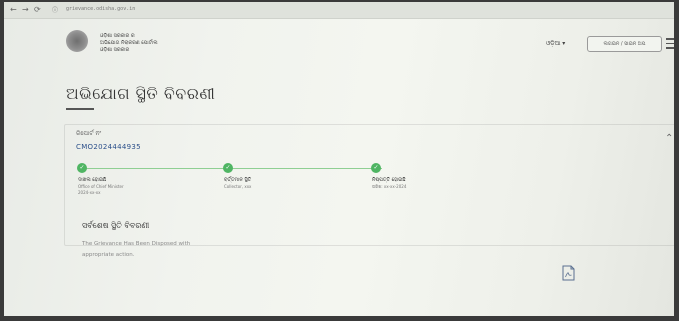 This screenshot has width=679, height=321. I want to click on step-3-title: ନିଷ୍ପତ୍ତି ହୋଇଛି, so click(389, 180).